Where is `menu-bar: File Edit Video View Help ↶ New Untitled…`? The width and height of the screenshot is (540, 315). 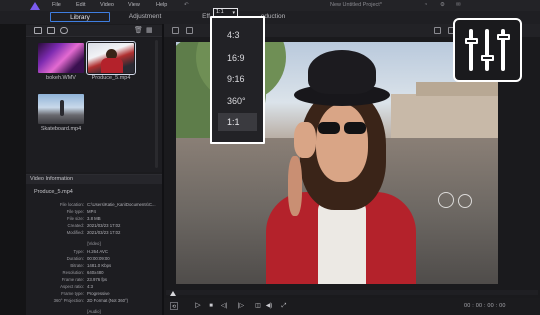
menu-bar: File Edit Video View Help ↶ New Untitled… is located at coordinates (270, 5).